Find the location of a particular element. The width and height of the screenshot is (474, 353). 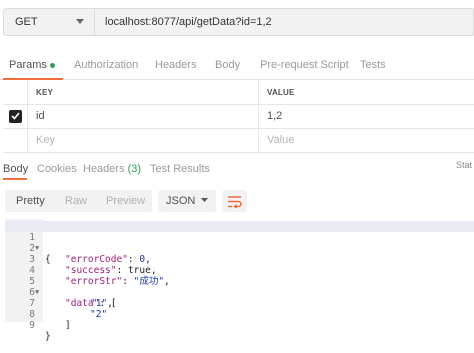

format-select: JSON is located at coordinates (187, 201).